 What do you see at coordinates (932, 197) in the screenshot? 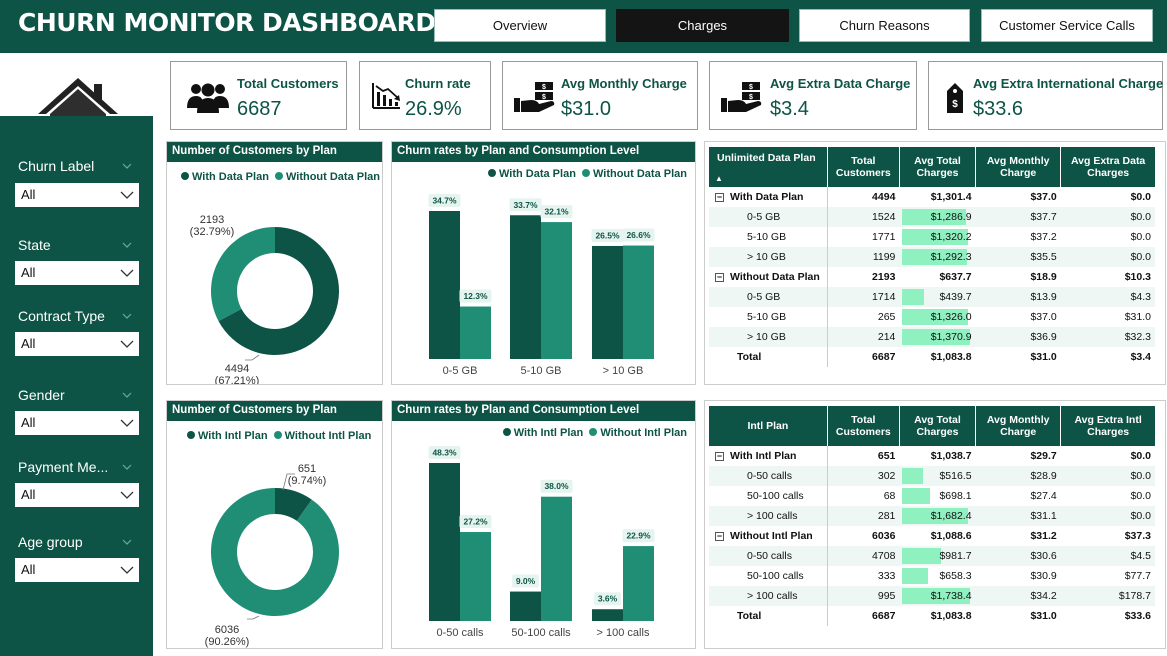
I see `table-group-row: − With Data Plan 4494 $1,301.4 $37.0 $0.0` at bounding box center [932, 197].